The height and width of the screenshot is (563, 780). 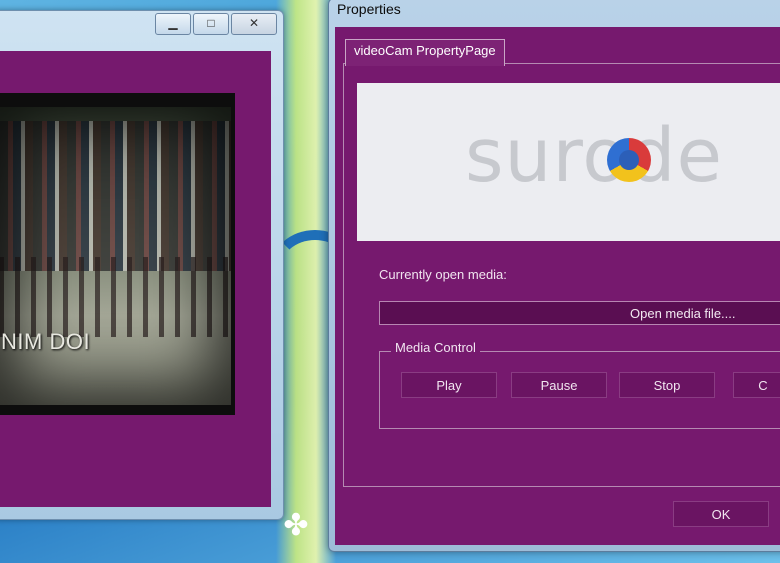 I want to click on tab-videocam-propertypage: videoCam PropertyPage, so click(x=425, y=52).